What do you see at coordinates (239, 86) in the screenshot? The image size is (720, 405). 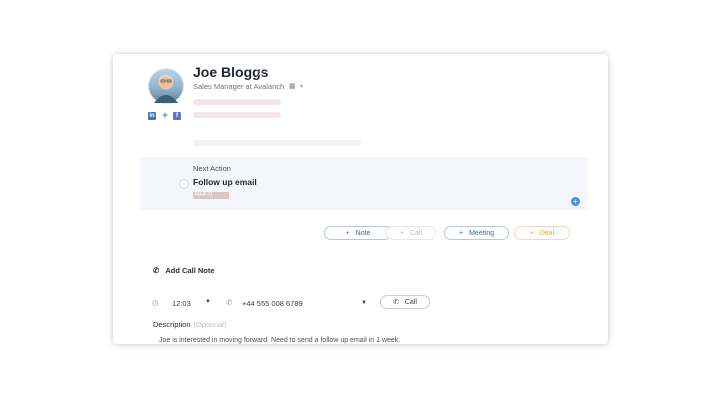 I see `contact-subtitle: Sales Manager at Avalanch` at bounding box center [239, 86].